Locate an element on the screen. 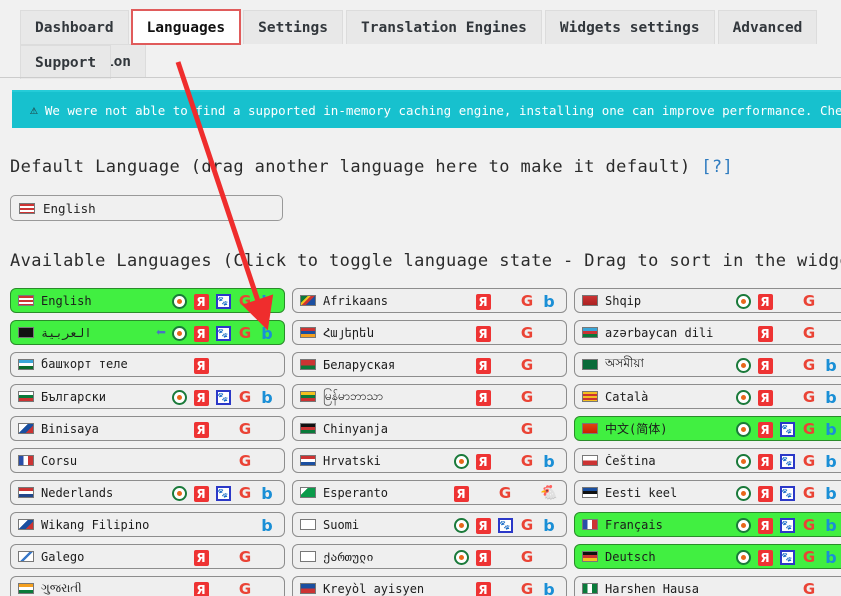 The width and height of the screenshot is (841, 596). language-row: English Я 🐾 Gb is located at coordinates (147, 300).